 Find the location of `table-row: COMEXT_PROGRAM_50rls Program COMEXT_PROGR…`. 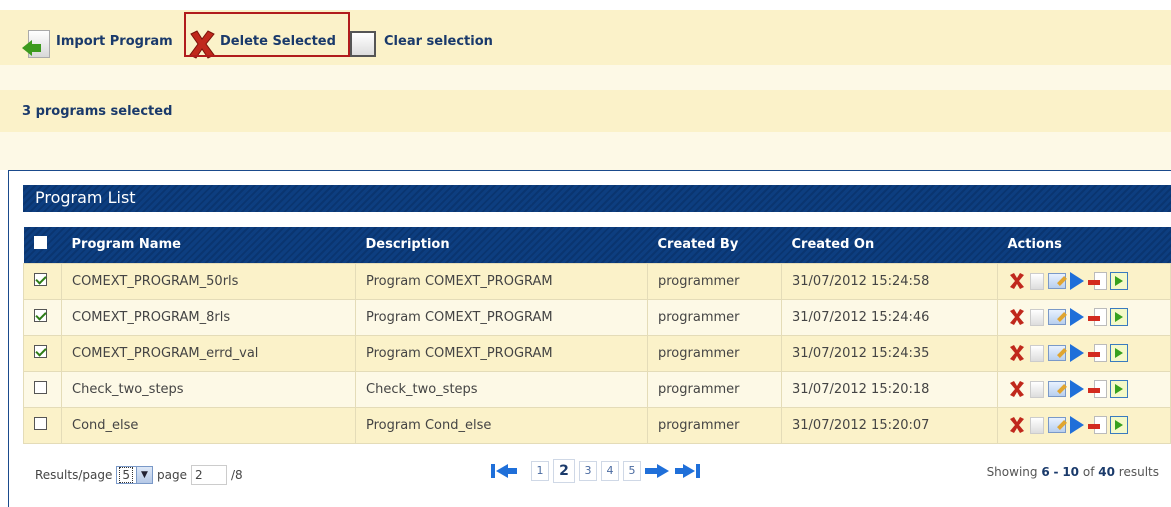

table-row: COMEXT_PROGRAM_50rls Program COMEXT_PROGR… is located at coordinates (597, 281).